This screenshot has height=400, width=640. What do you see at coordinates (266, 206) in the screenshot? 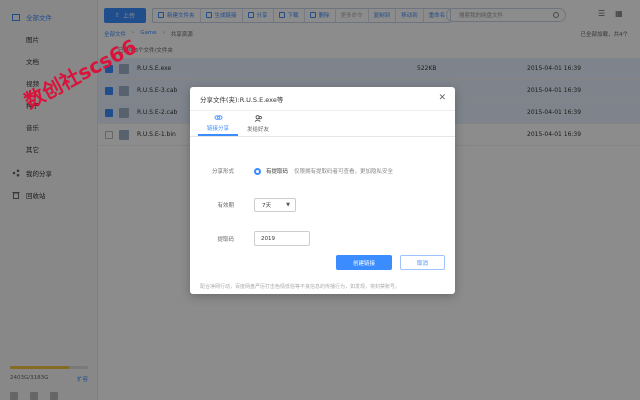
I see `validity-value: 7天` at bounding box center [266, 206].